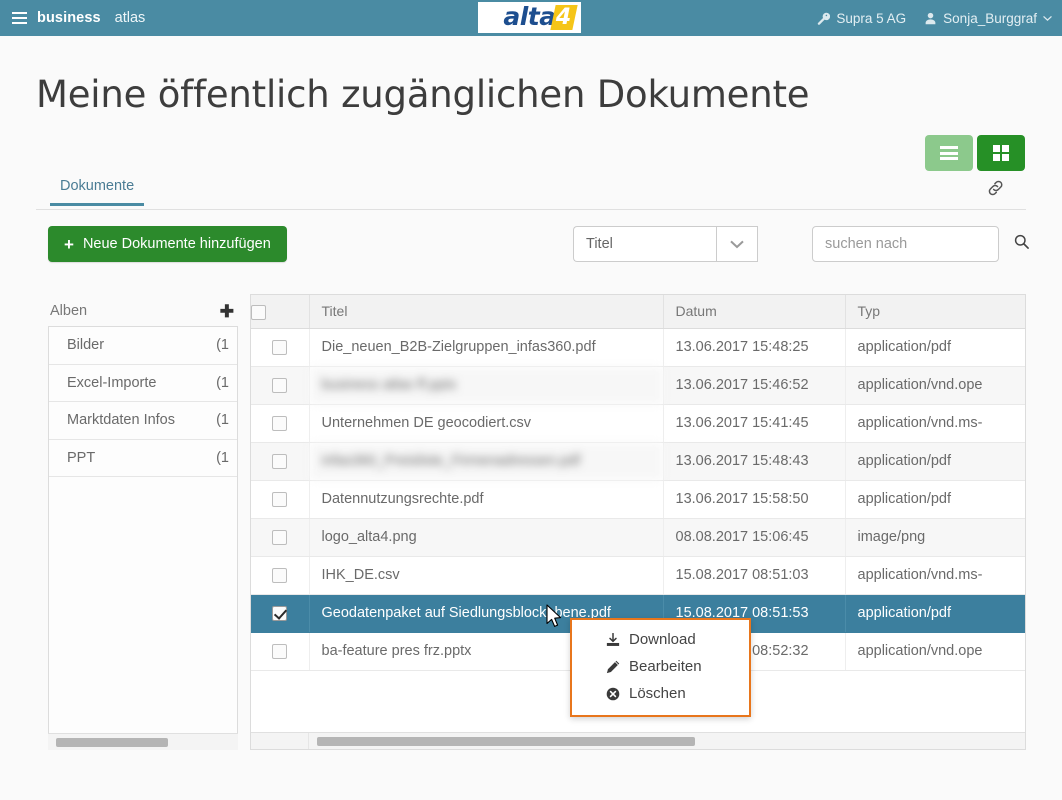  Describe the element at coordinates (754, 537) in the screenshot. I see `row-date: 08.08.2017 15:06:45` at that location.